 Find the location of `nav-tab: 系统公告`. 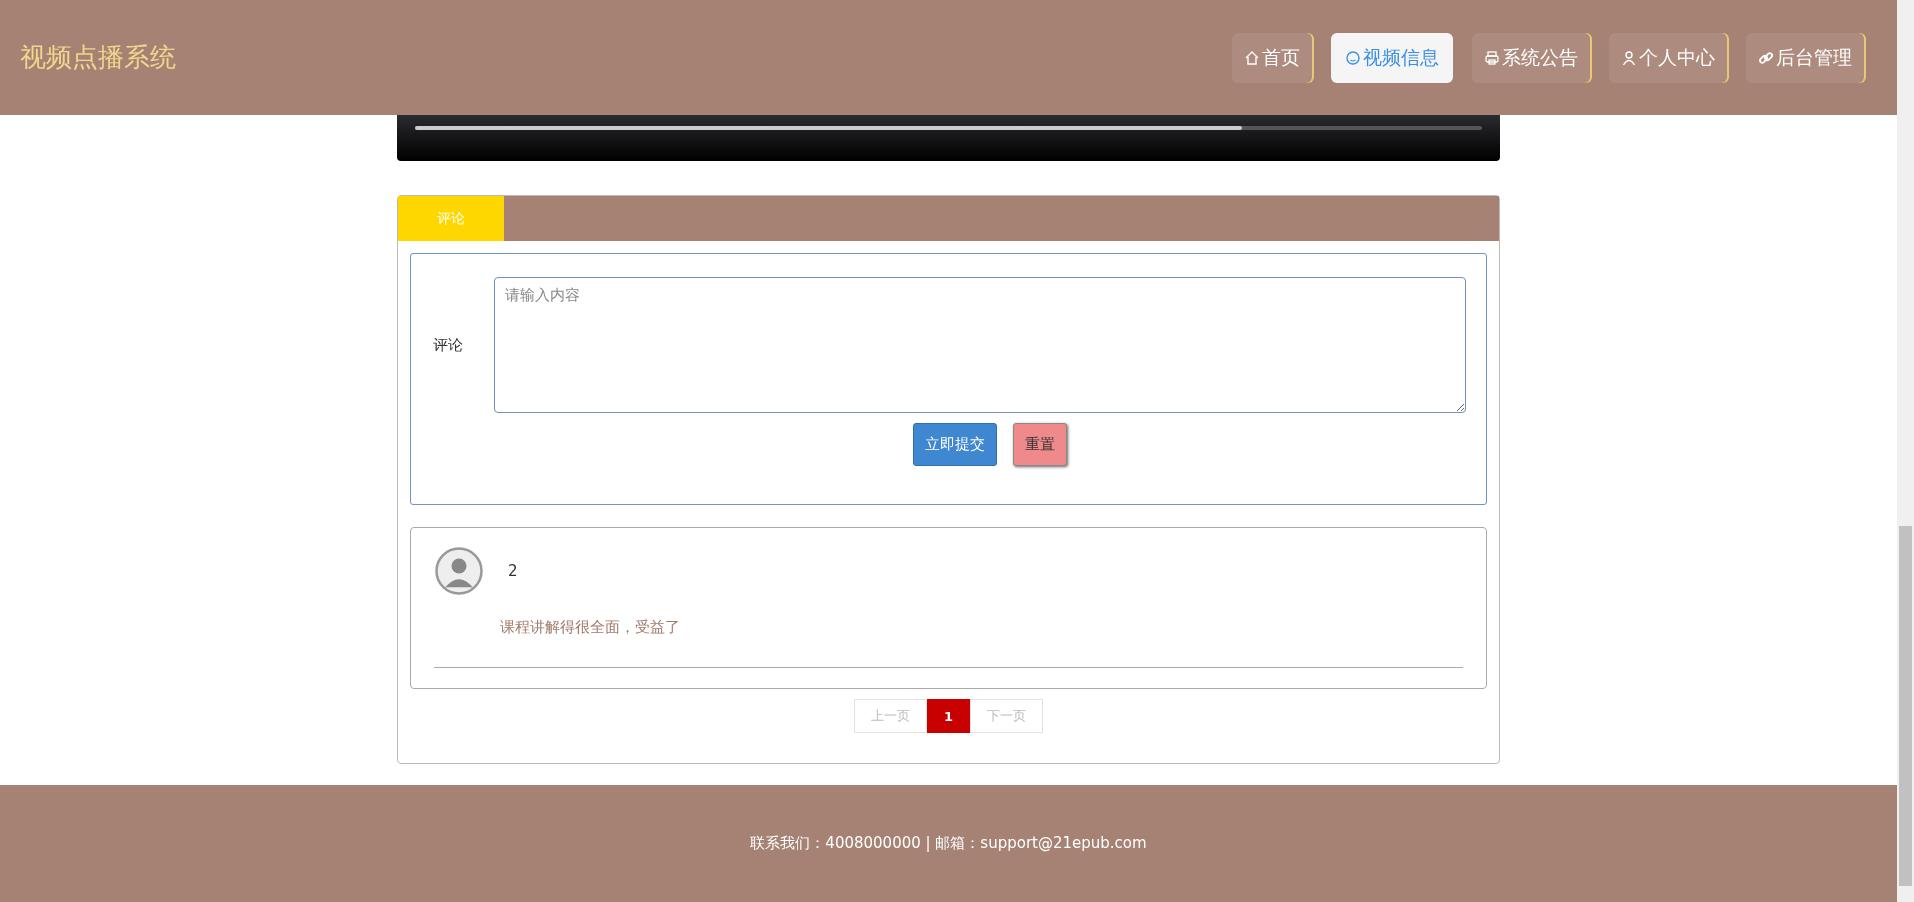

nav-tab: 系统公告 is located at coordinates (1531, 57).